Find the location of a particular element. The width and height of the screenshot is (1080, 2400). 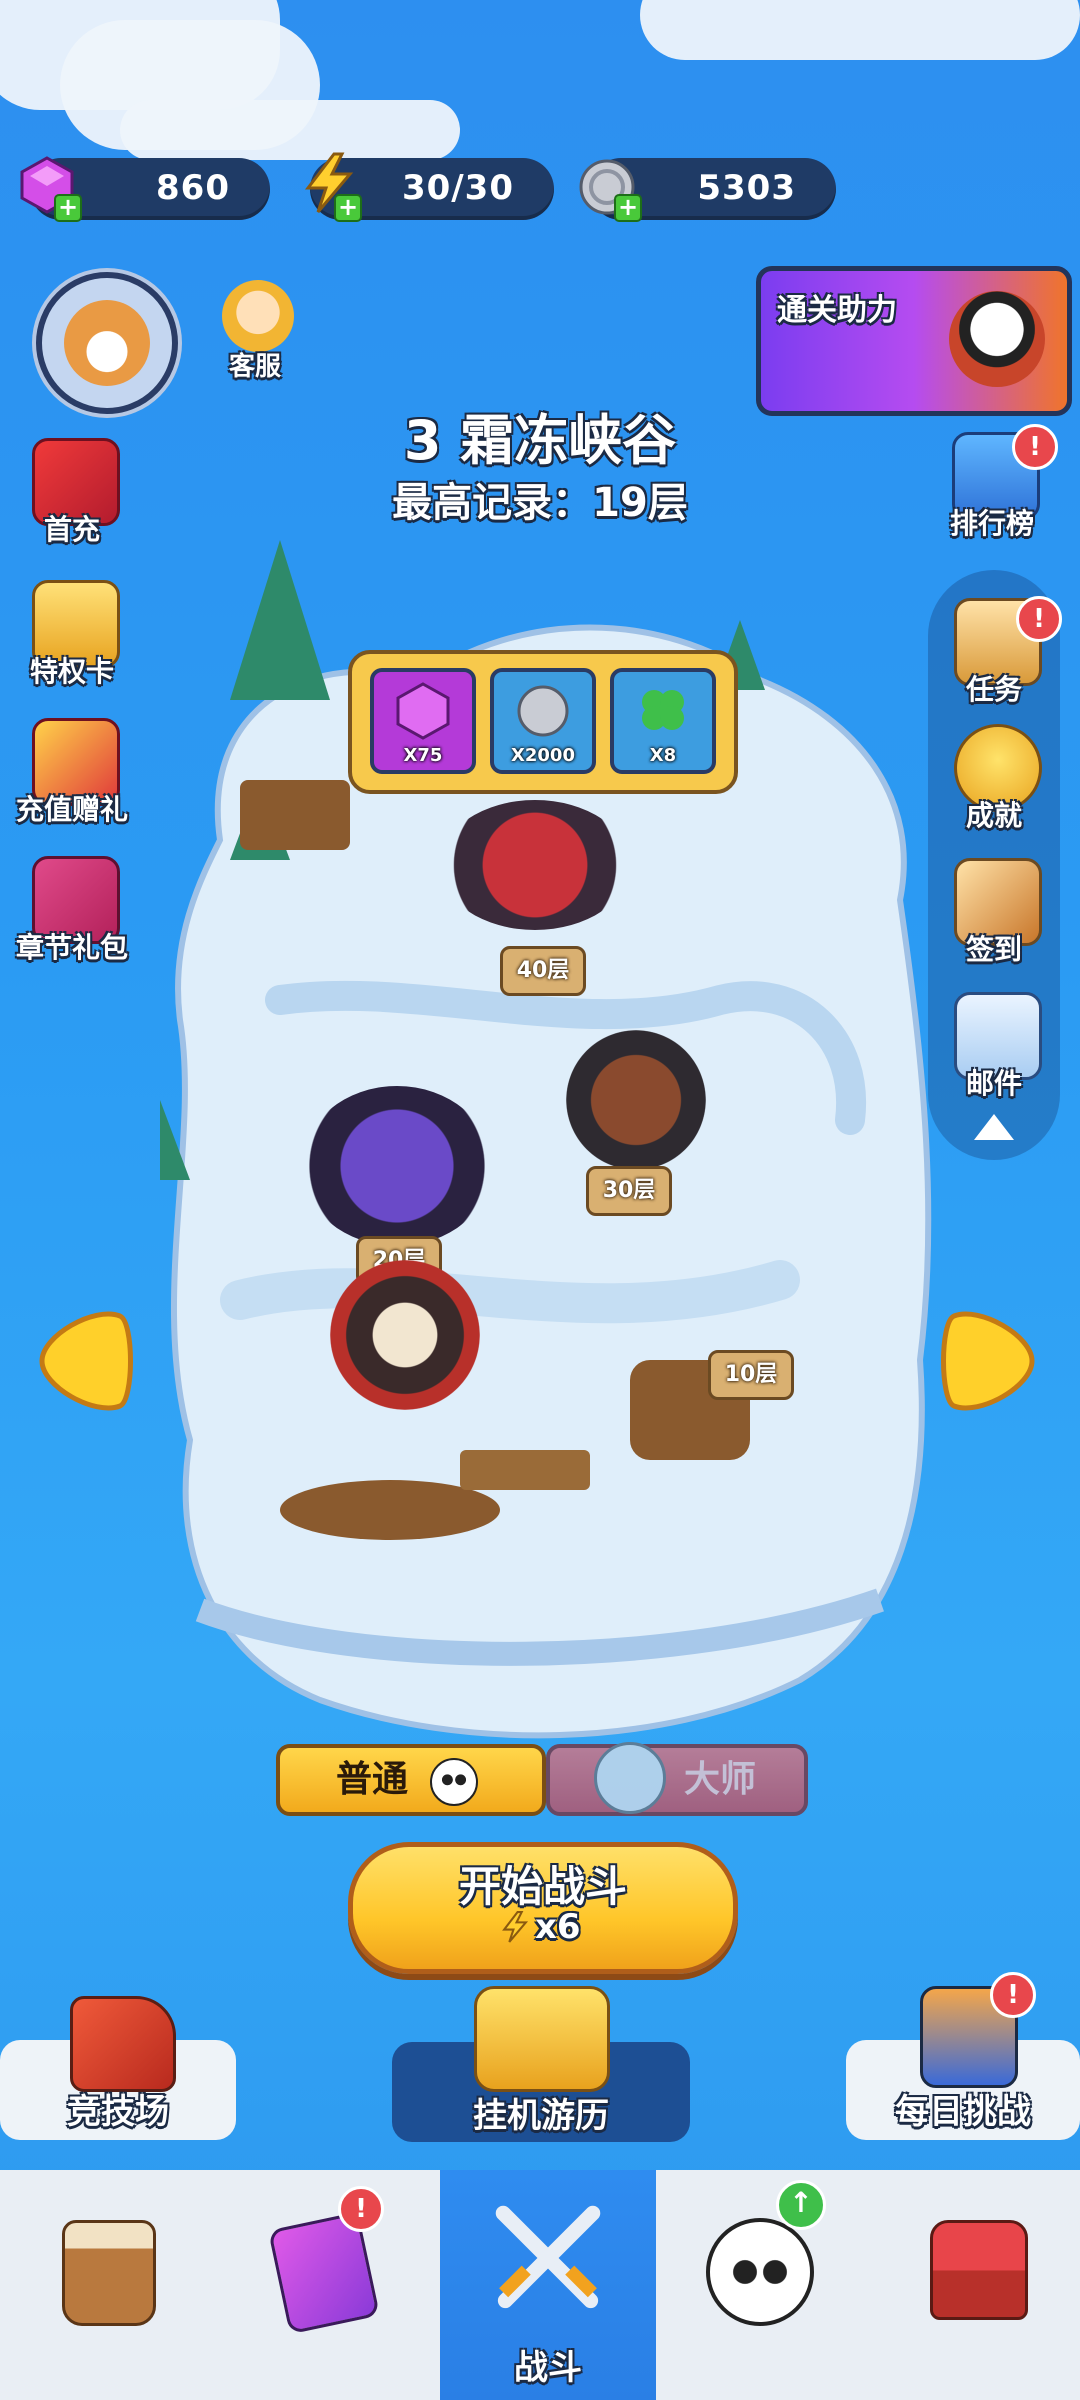

dog-avatar-icon is located at coordinates (107, 343).